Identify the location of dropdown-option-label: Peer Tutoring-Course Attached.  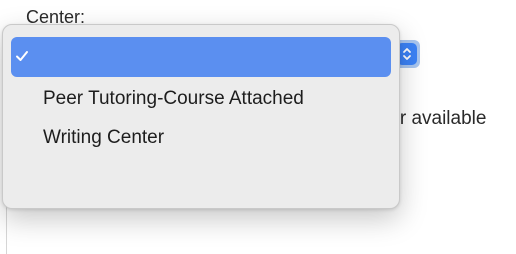
(173, 98).